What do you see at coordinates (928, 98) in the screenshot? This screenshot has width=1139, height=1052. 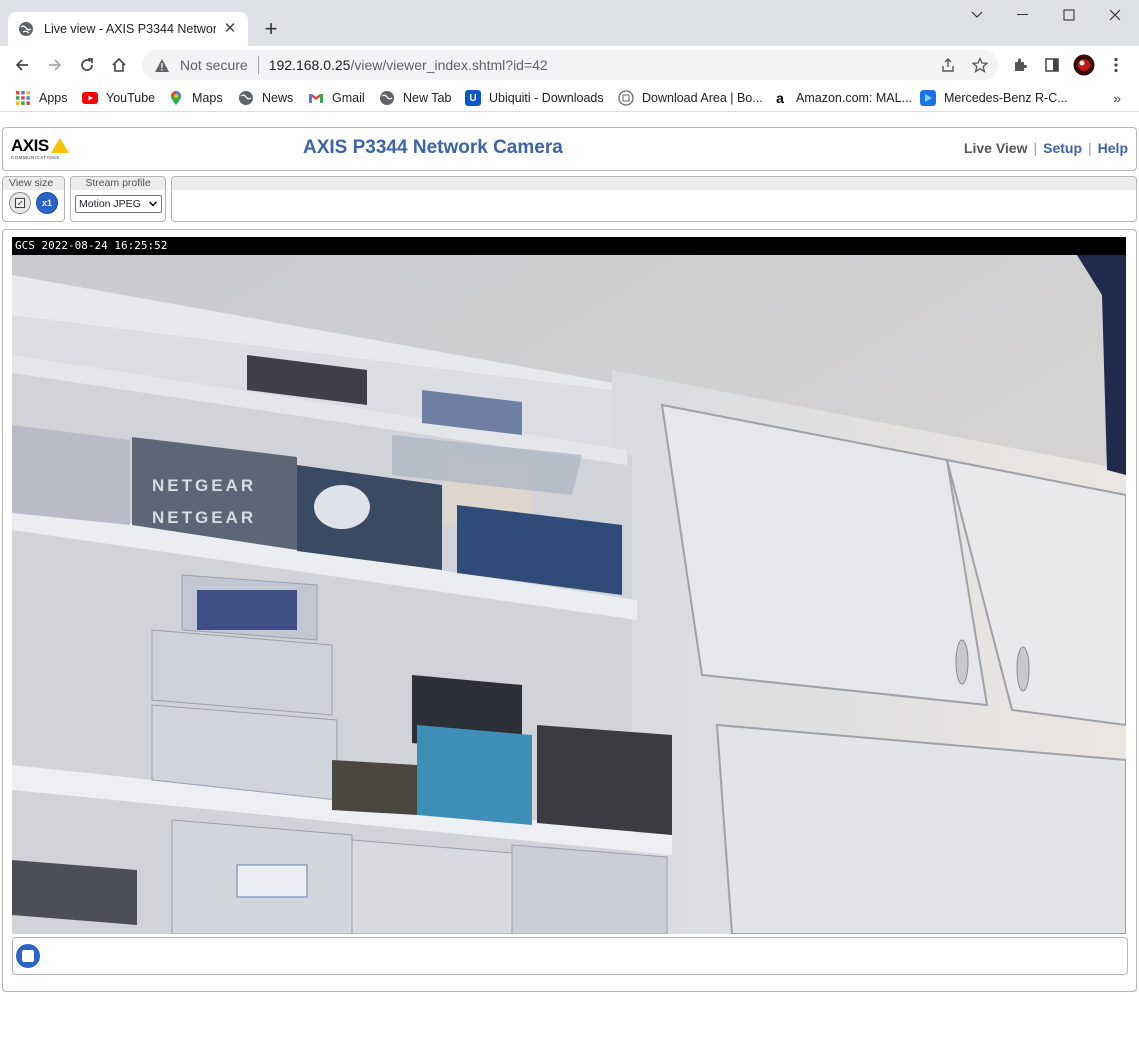 I see `mercedes-icon` at bounding box center [928, 98].